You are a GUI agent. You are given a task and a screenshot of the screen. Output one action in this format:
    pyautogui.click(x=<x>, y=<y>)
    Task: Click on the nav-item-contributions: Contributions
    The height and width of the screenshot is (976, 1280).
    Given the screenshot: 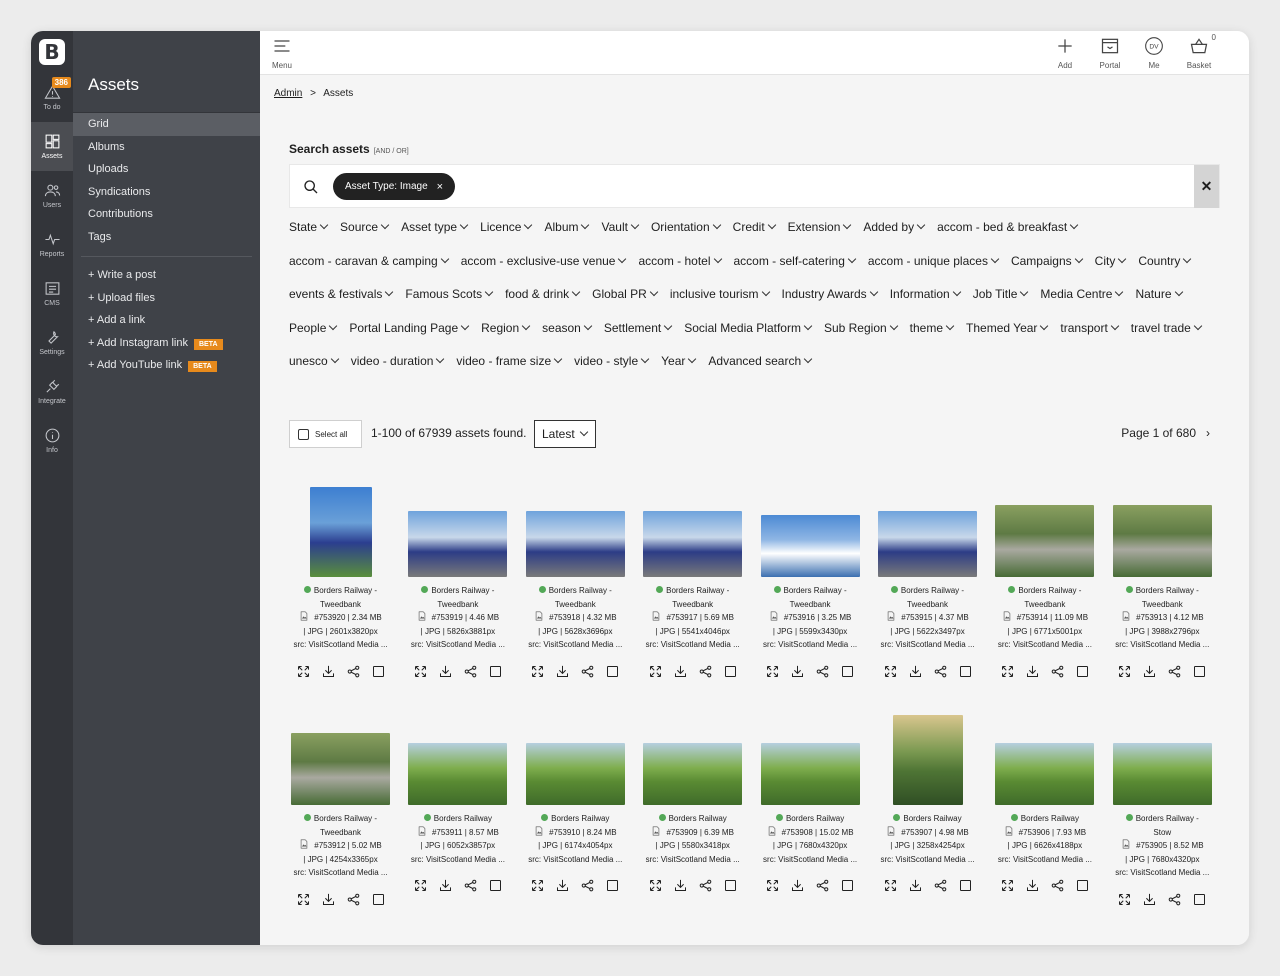 What is the action you would take?
    pyautogui.click(x=166, y=214)
    